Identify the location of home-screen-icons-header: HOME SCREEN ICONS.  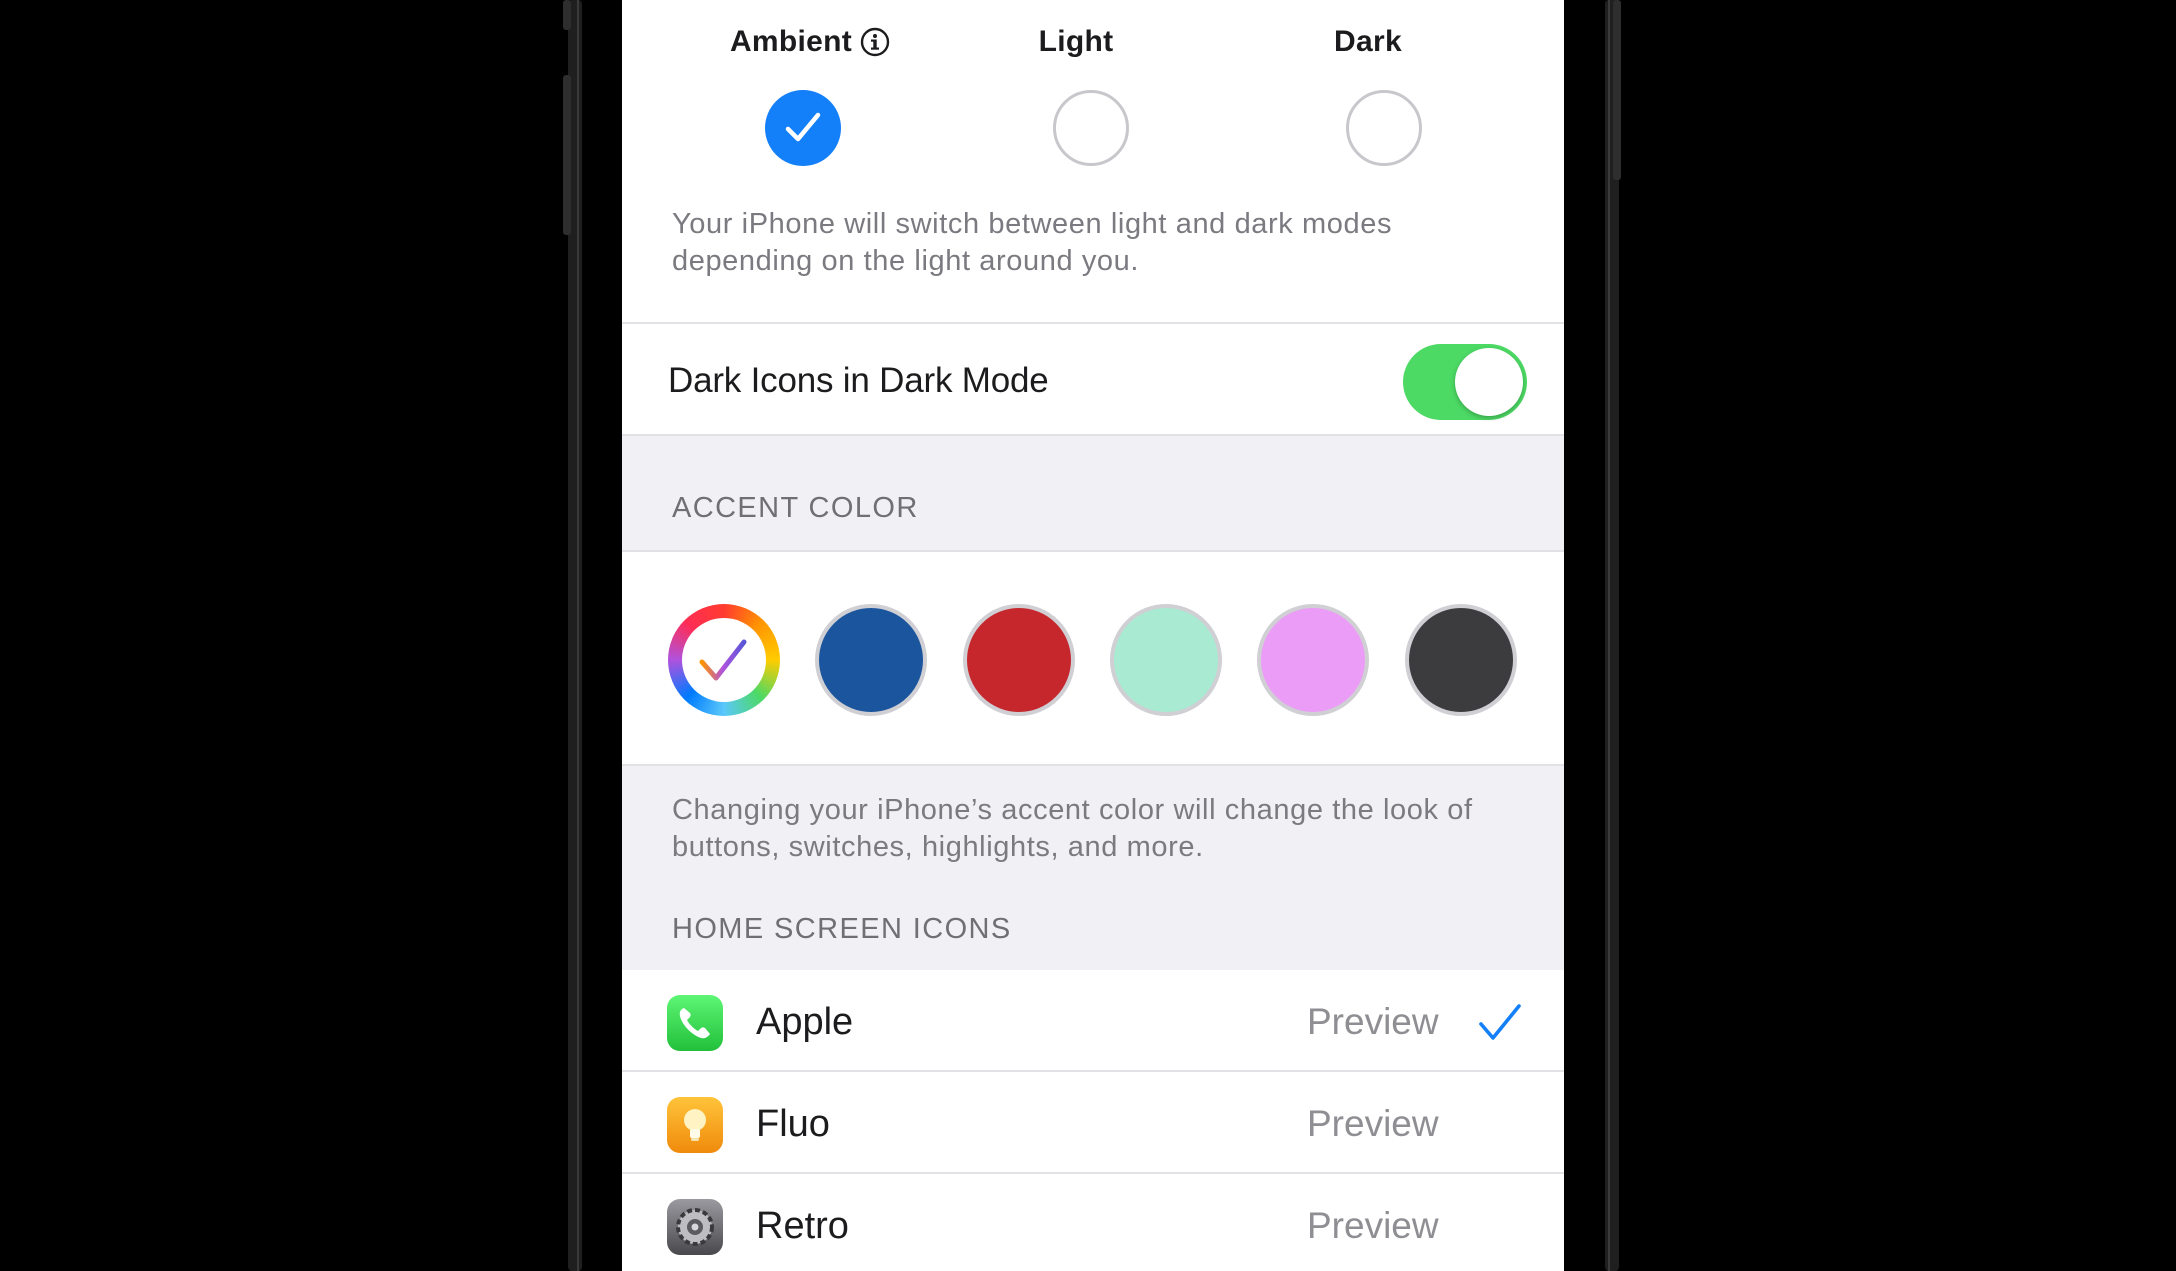
(842, 929).